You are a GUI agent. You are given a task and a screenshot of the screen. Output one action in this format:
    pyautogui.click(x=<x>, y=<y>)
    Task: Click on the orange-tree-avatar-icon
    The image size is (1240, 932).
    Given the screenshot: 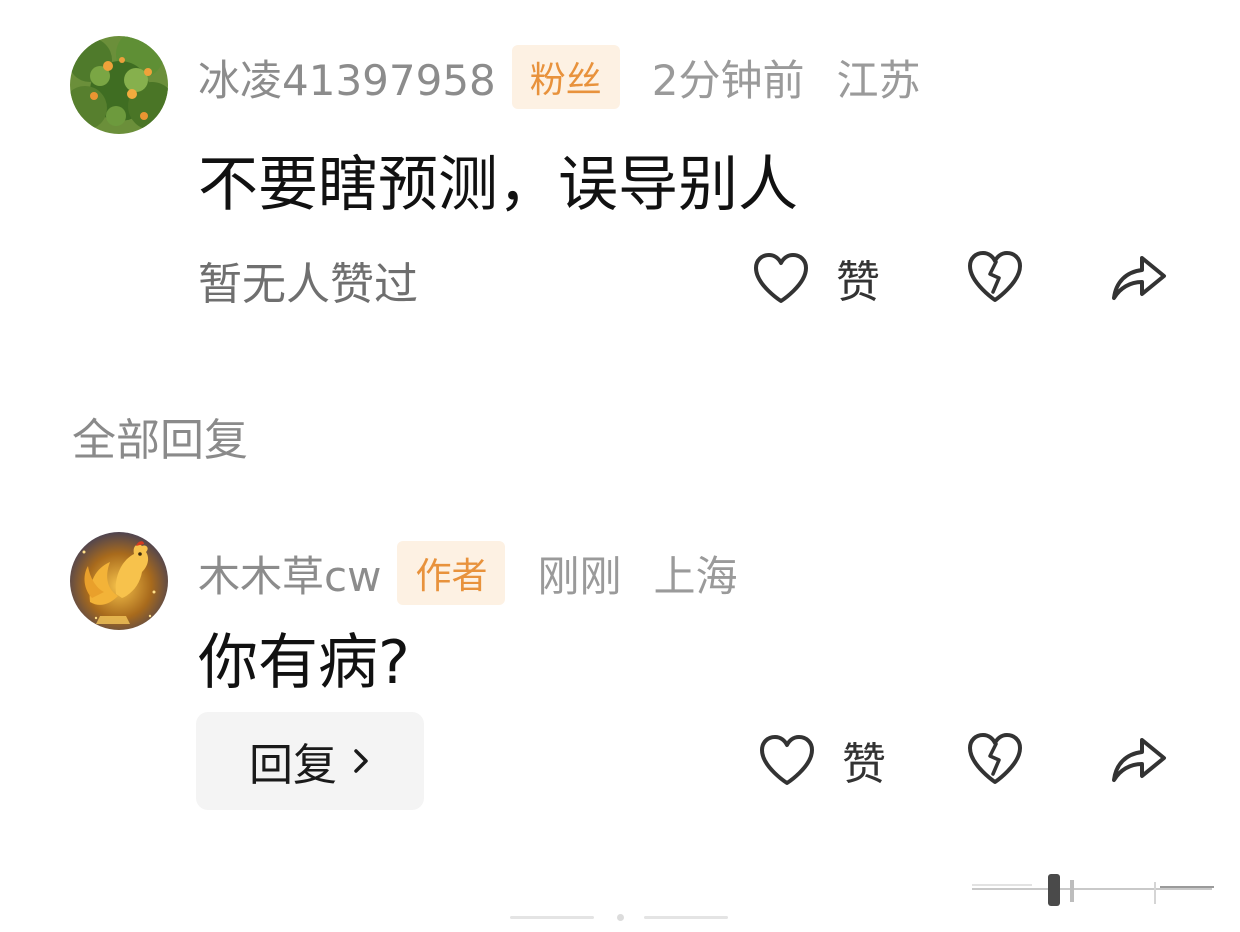 What is the action you would take?
    pyautogui.click(x=119, y=85)
    